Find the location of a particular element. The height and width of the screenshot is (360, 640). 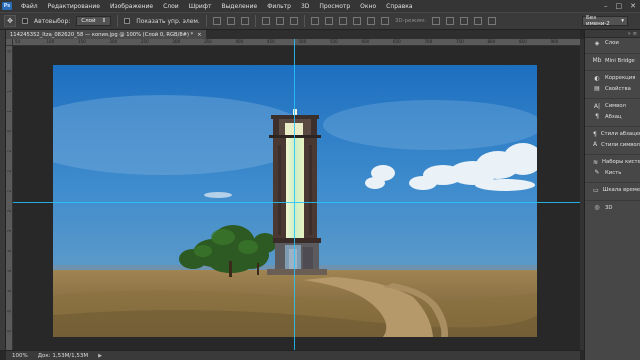

maximize-icon: □ is located at coordinates (619, 6).